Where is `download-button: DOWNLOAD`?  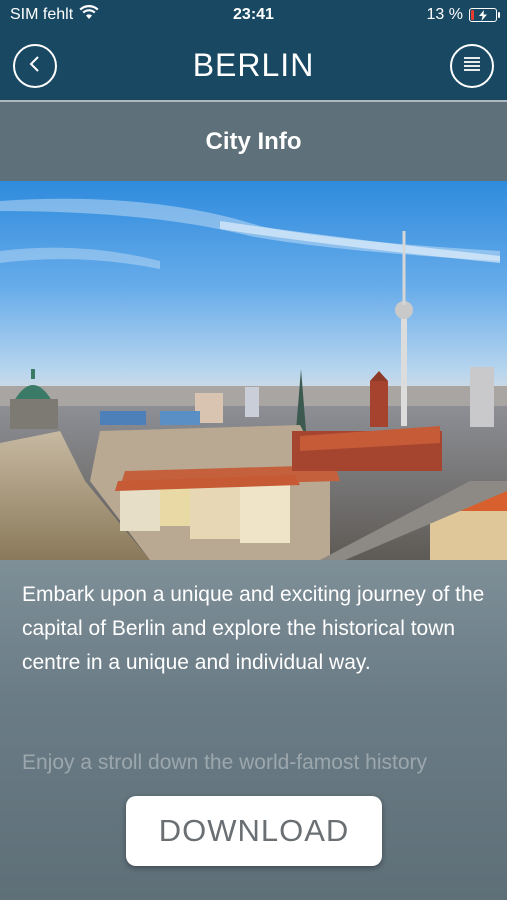
download-button: DOWNLOAD is located at coordinates (254, 831).